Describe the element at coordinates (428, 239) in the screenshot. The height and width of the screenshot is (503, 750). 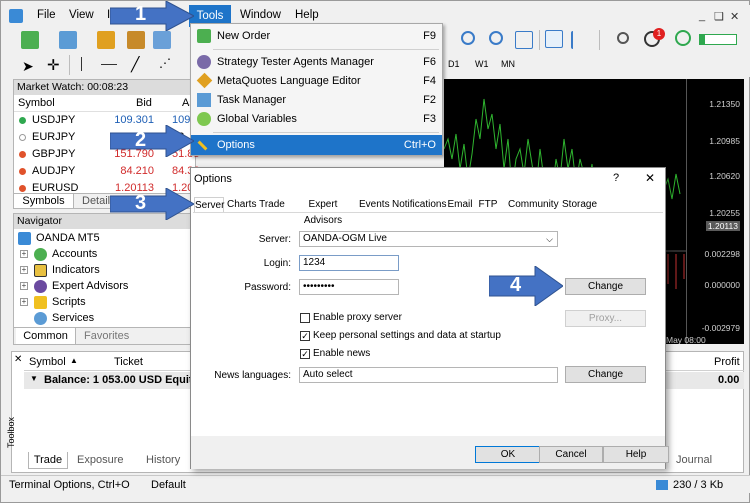
I see `server-select: OANDA-OGM Live ⌵` at that location.